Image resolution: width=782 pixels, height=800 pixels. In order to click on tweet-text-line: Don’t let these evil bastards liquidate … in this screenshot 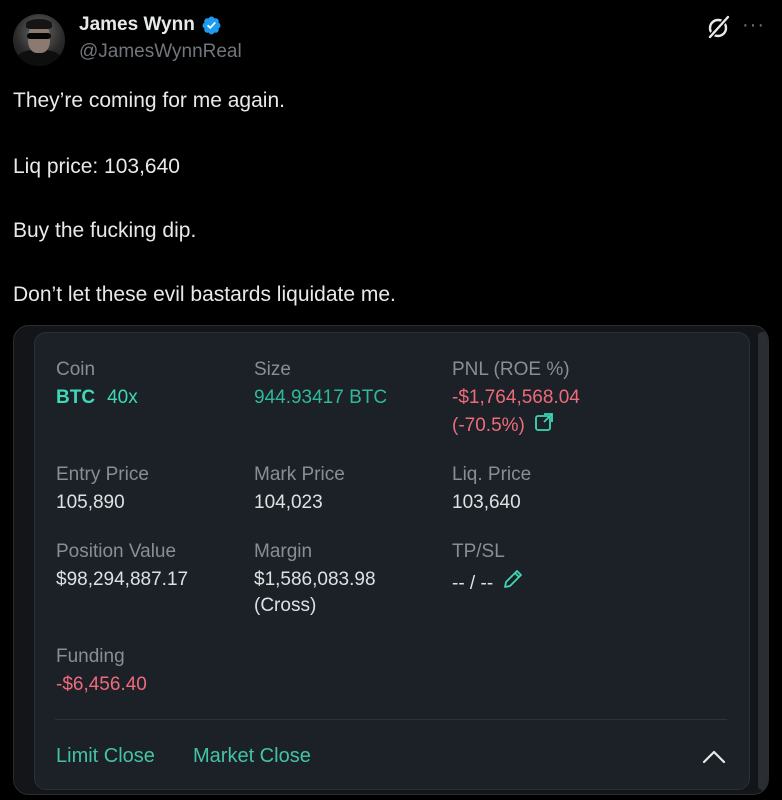, I will do `click(204, 294)`.